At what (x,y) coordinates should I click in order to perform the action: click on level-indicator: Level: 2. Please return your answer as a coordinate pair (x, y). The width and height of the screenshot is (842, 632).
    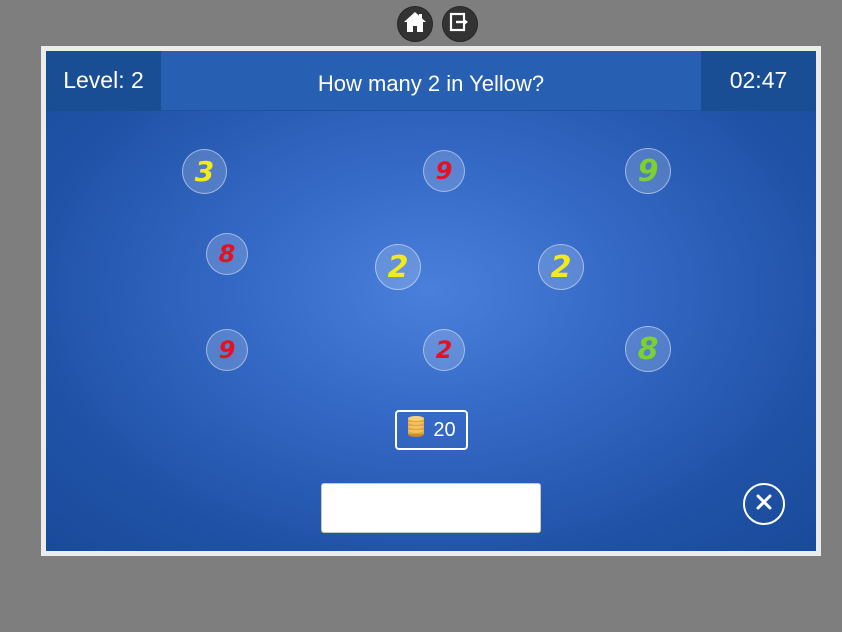
    Looking at the image, I should click on (103, 81).